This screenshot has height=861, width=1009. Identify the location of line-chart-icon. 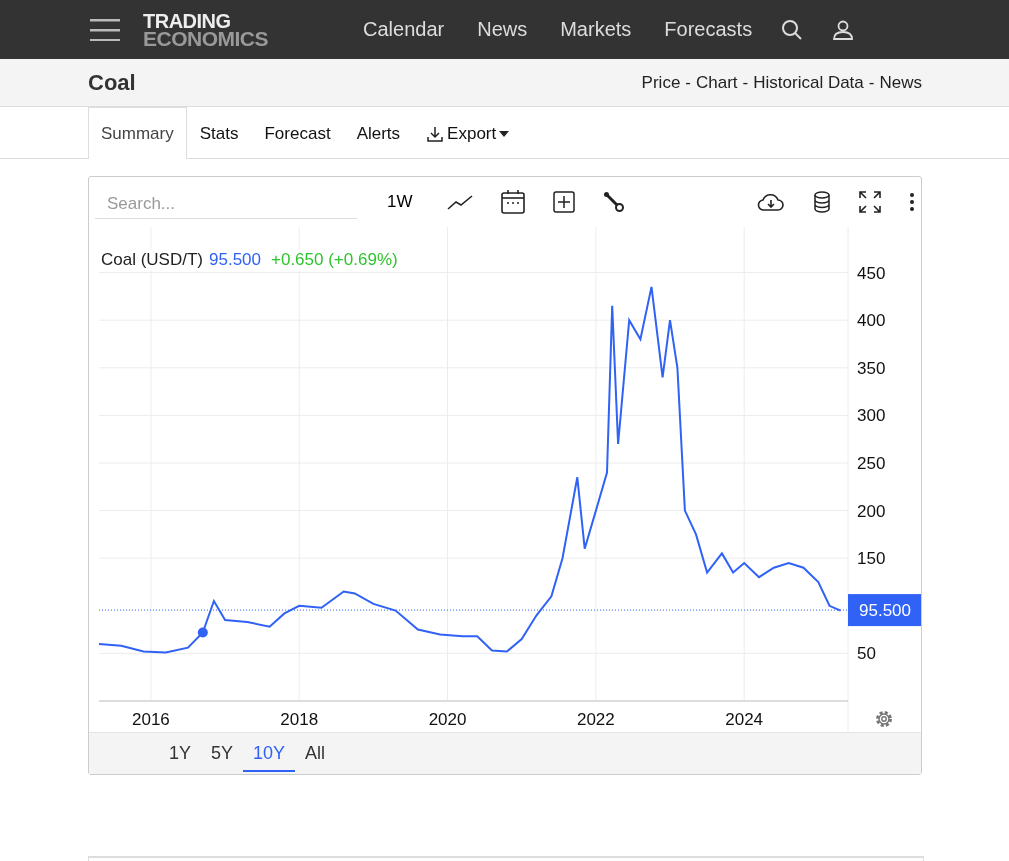
(459, 202).